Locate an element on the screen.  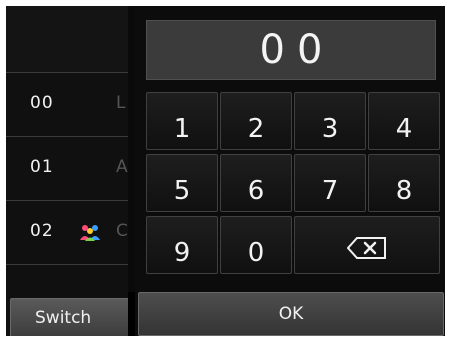
ok-button: OK is located at coordinates (291, 314).